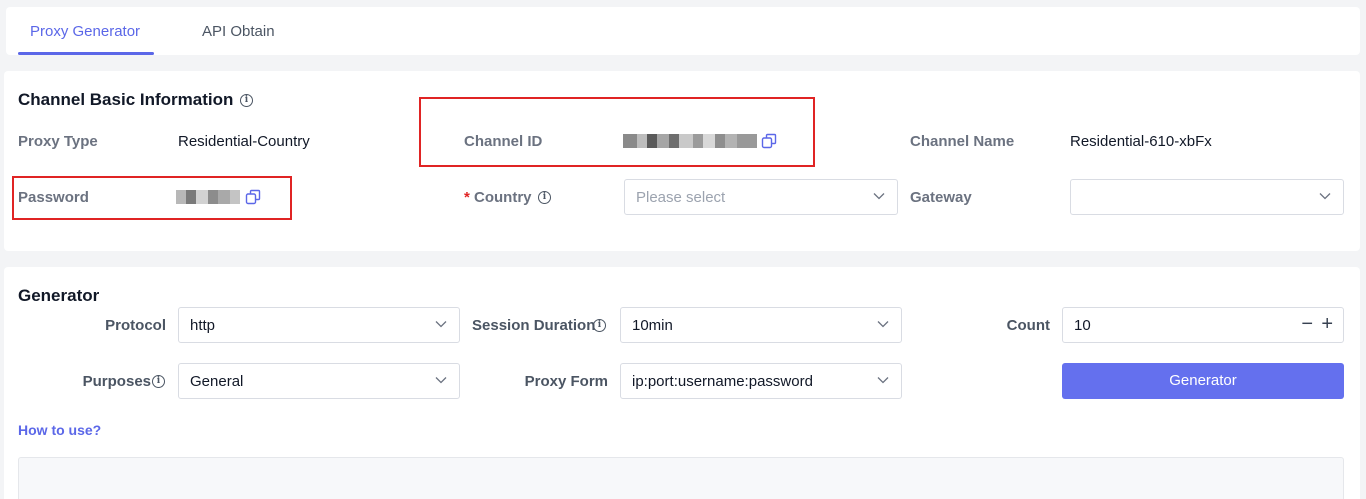  What do you see at coordinates (244, 141) in the screenshot?
I see `proxy-type-value: Residential-Country` at bounding box center [244, 141].